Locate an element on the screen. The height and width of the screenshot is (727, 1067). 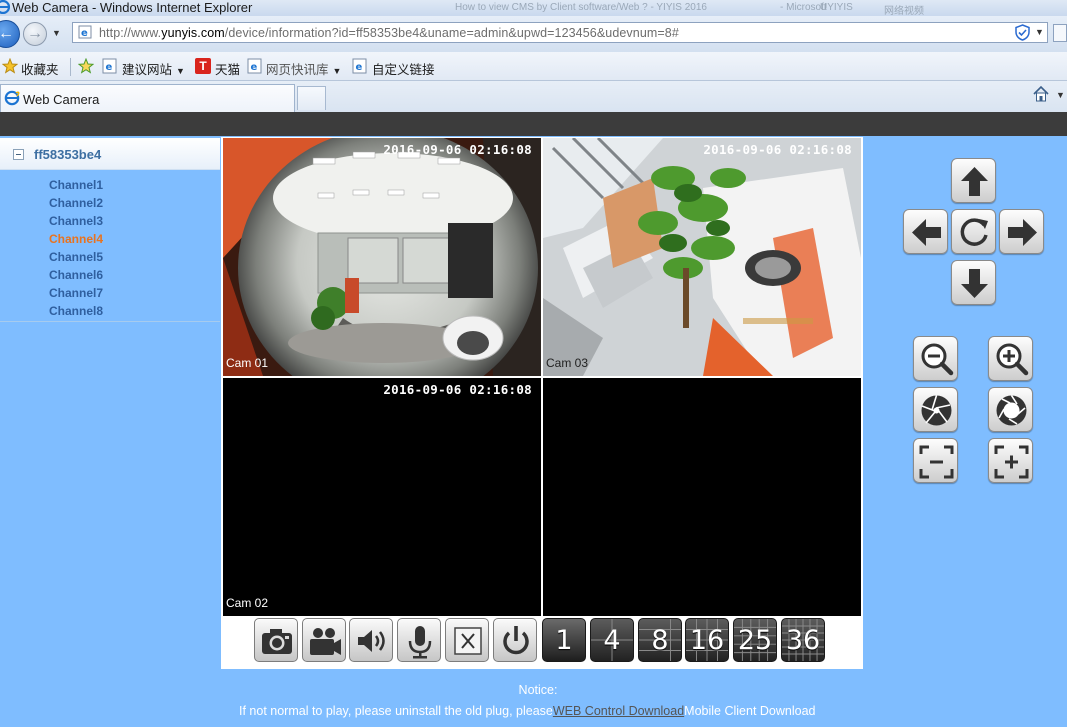
zoom-in-button is located at coordinates (1010, 358).